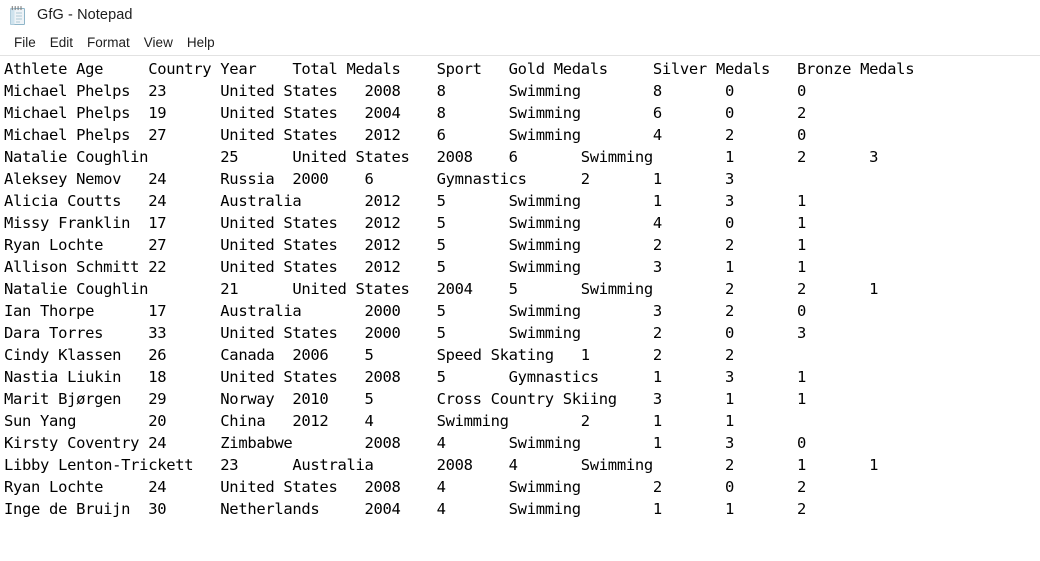  What do you see at coordinates (25, 42) in the screenshot?
I see `menu-item-file: File` at bounding box center [25, 42].